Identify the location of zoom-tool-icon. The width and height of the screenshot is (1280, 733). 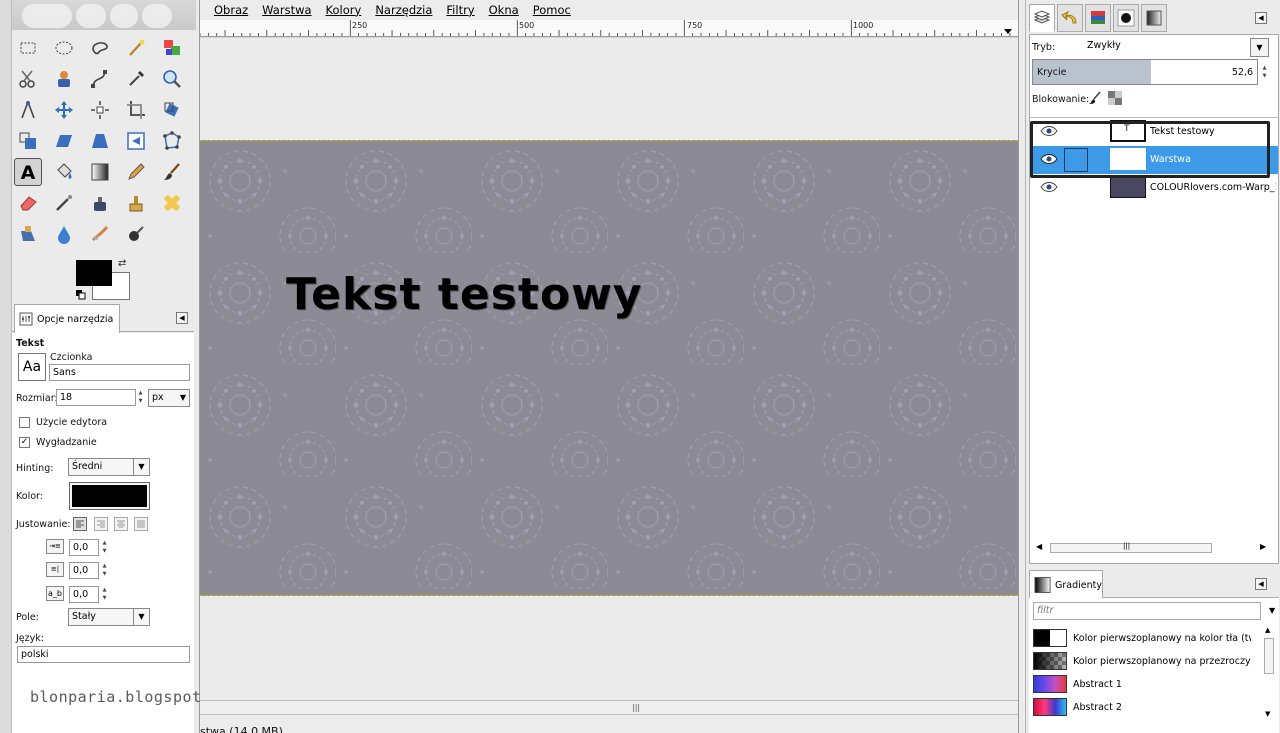
(172, 79).